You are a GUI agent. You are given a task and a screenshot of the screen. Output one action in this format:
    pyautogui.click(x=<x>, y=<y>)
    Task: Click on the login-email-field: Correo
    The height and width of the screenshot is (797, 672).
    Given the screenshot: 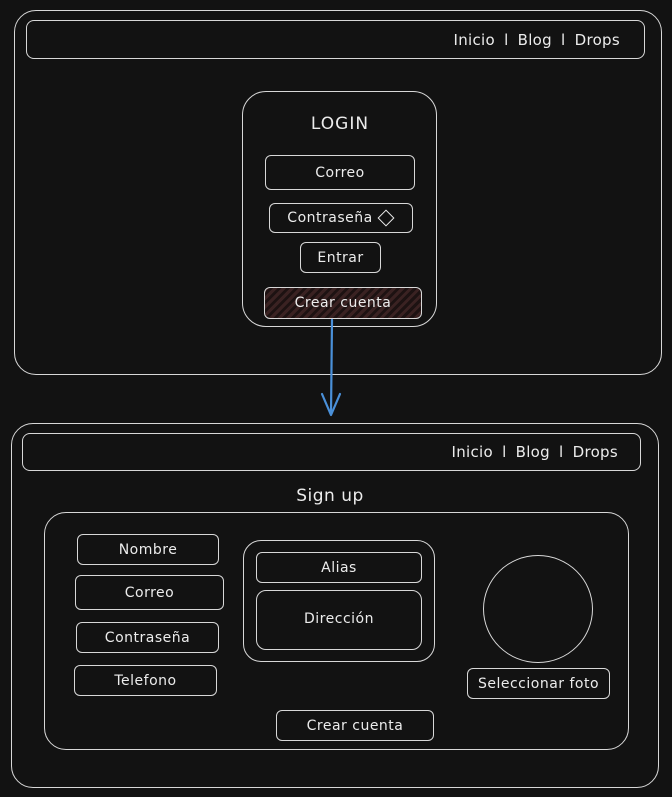 What is the action you would take?
    pyautogui.click(x=340, y=172)
    